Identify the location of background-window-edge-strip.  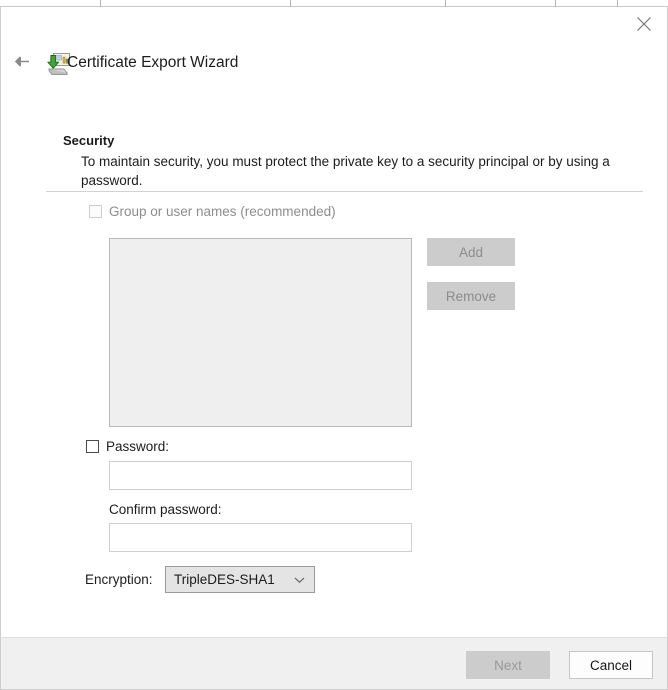
(334, 3).